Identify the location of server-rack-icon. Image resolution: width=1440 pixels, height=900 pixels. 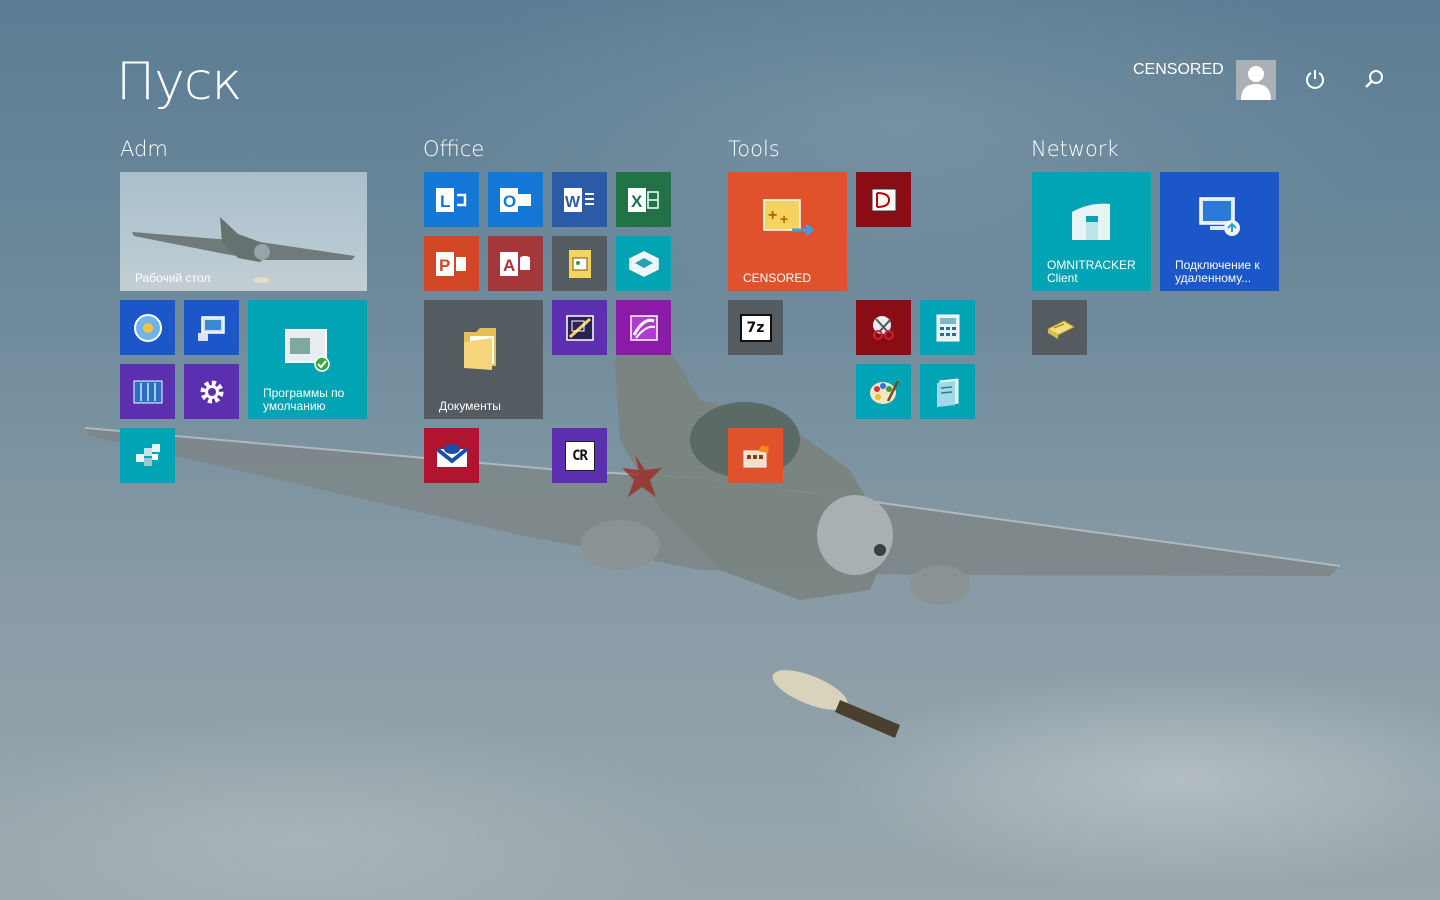
(147, 391).